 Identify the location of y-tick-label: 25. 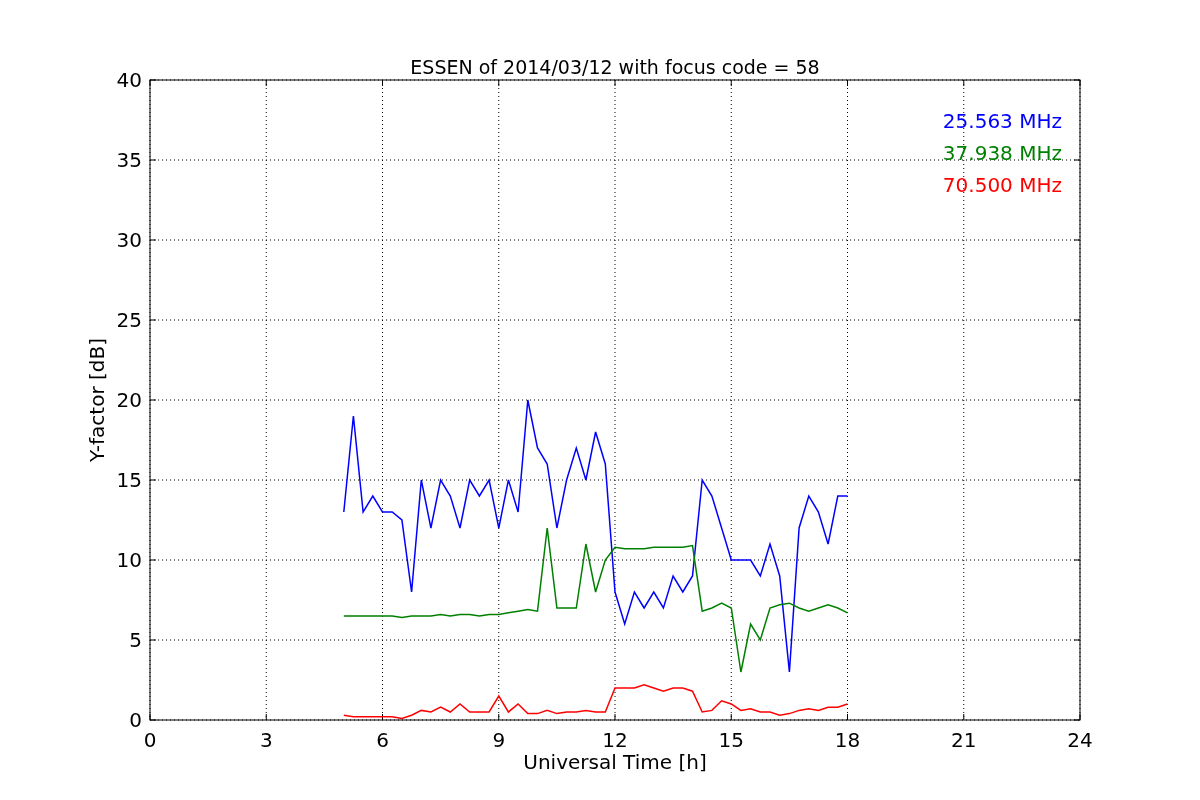
(129, 320).